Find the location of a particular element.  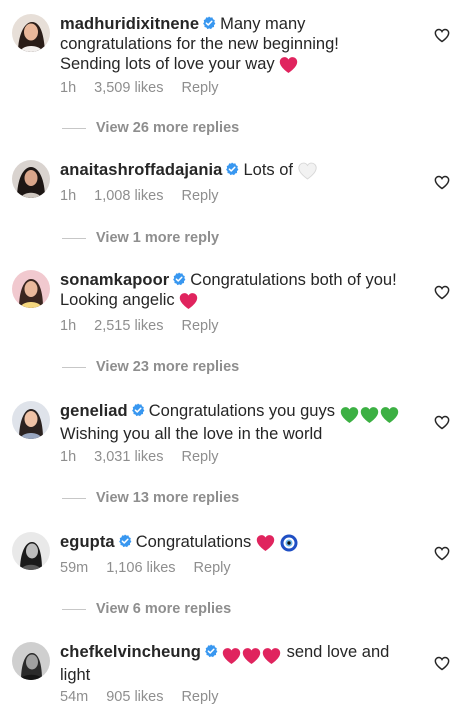

username: madhuridixitnene is located at coordinates (129, 24).